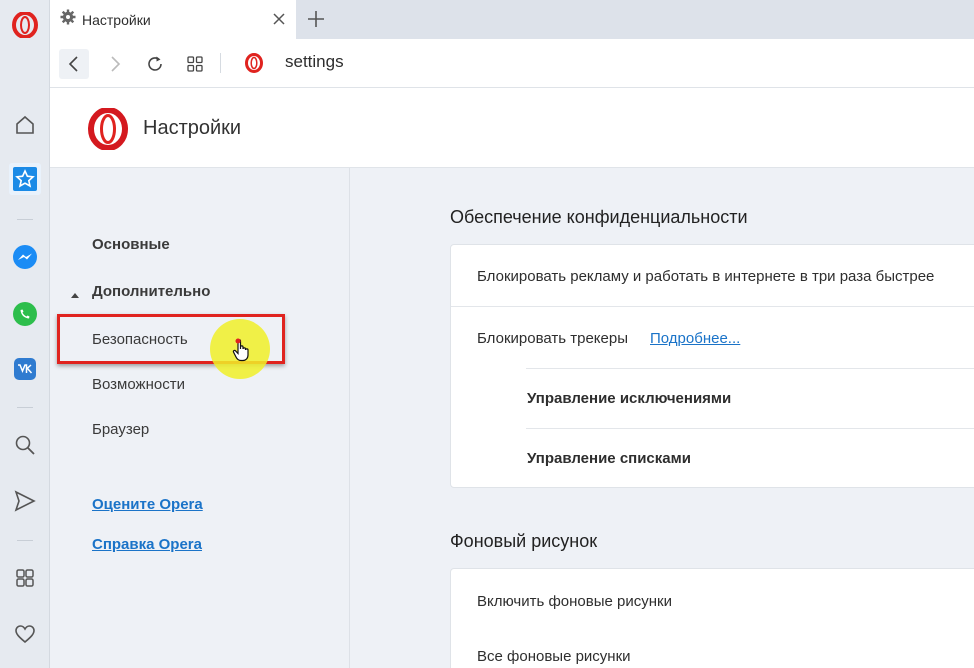 The image size is (974, 668). Describe the element at coordinates (629, 398) in the screenshot. I see `manage-exceptions-button: Управление исключениями` at that location.